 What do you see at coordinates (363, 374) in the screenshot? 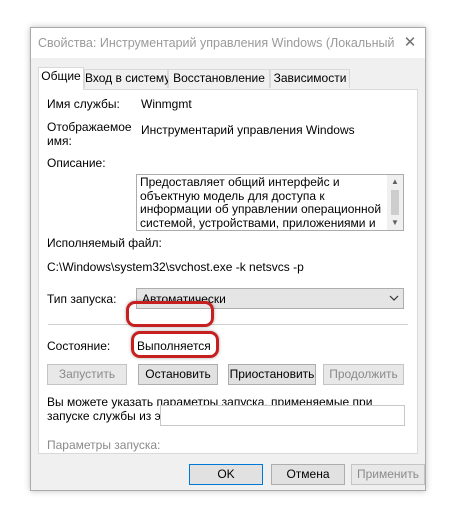
I see `resume-button: Продолжить` at bounding box center [363, 374].